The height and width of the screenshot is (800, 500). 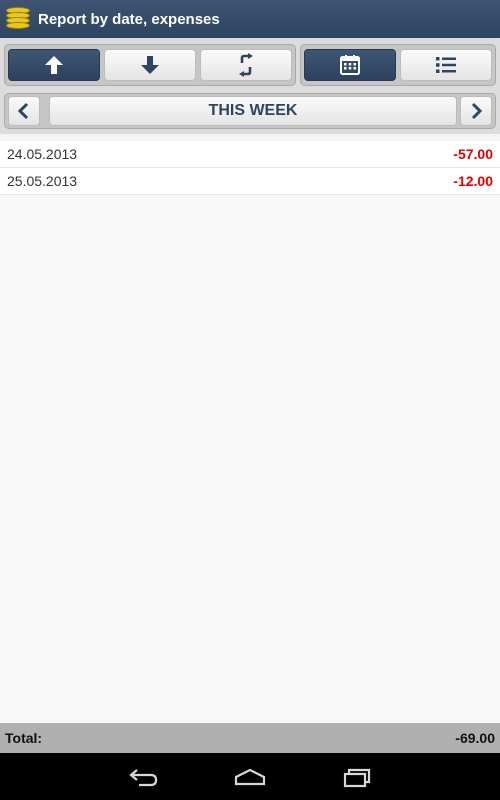 I want to click on list-view-button, so click(x=446, y=65).